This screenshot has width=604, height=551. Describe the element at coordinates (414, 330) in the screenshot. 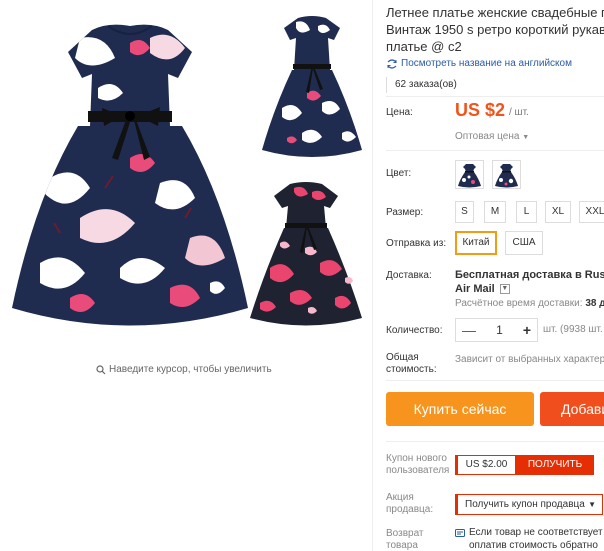

I see `quantity-label: Количество:` at that location.